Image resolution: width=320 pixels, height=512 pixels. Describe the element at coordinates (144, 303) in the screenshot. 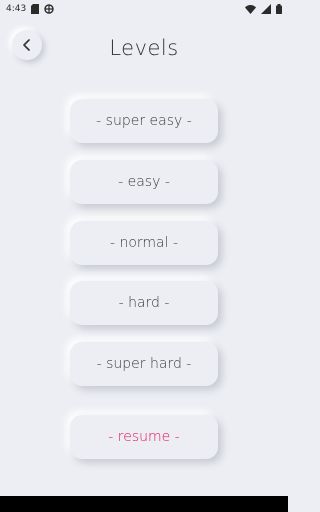

I see `level-hard-button: - hard -` at that location.